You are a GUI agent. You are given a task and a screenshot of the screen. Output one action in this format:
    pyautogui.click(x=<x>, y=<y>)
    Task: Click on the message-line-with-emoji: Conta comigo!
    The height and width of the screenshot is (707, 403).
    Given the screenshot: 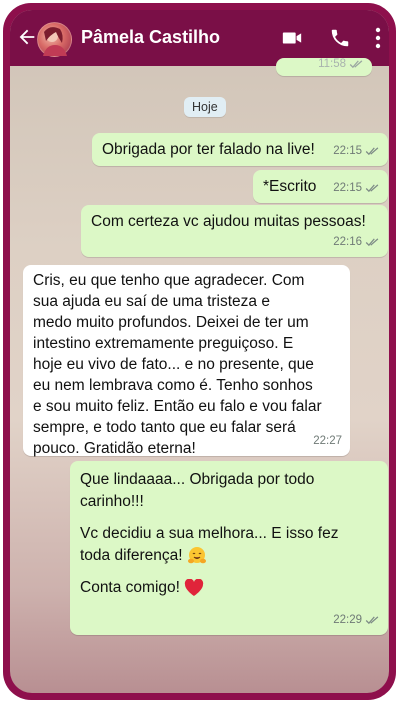 What is the action you would take?
    pyautogui.click(x=229, y=588)
    